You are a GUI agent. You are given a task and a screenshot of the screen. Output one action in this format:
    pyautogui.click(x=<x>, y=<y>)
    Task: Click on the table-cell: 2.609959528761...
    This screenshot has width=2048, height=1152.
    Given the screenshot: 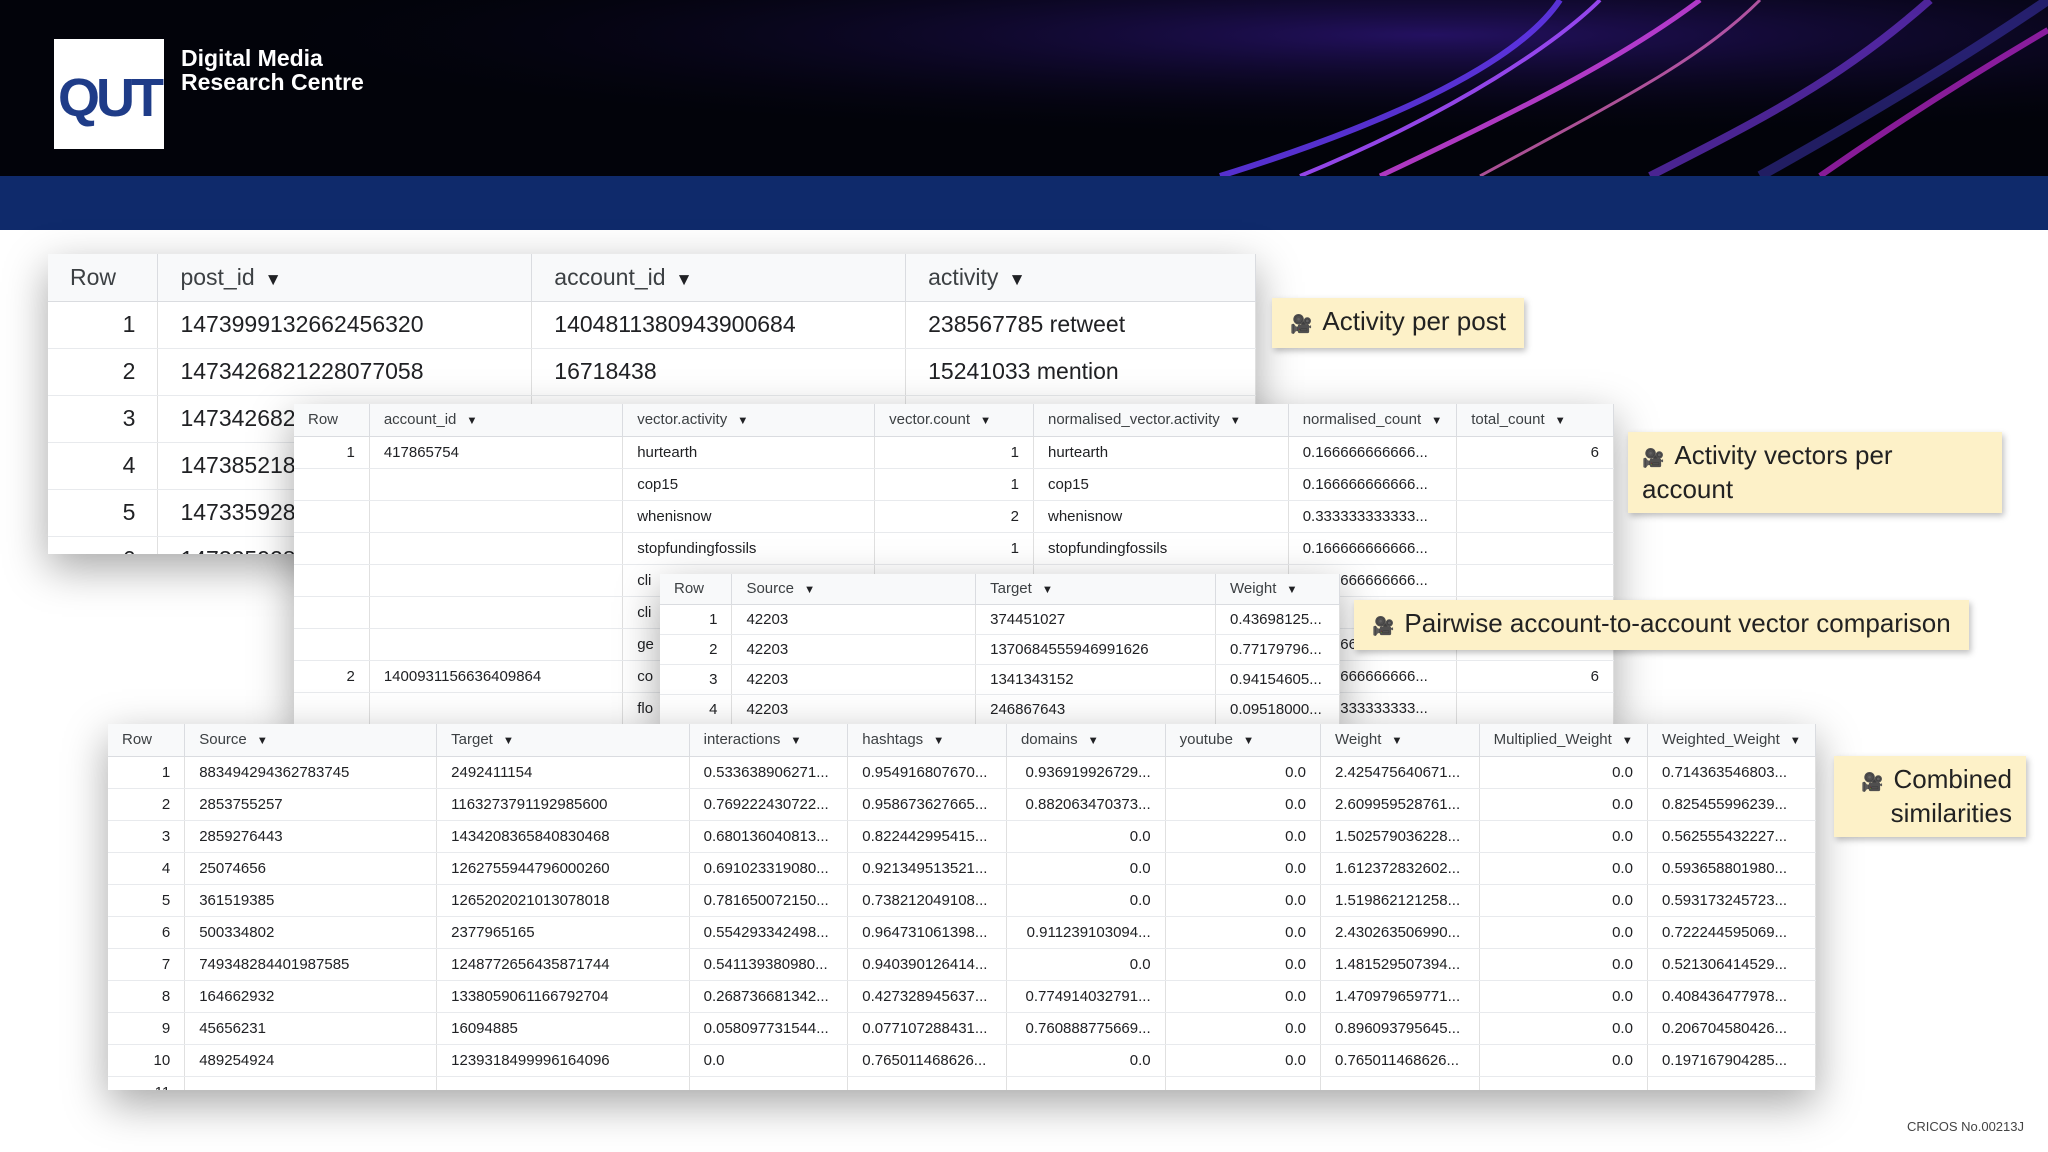 What is the action you would take?
    pyautogui.click(x=1400, y=804)
    